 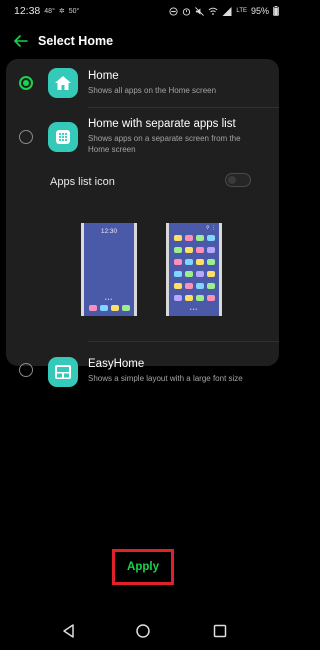 I want to click on page-title: Select Home, so click(x=76, y=41).